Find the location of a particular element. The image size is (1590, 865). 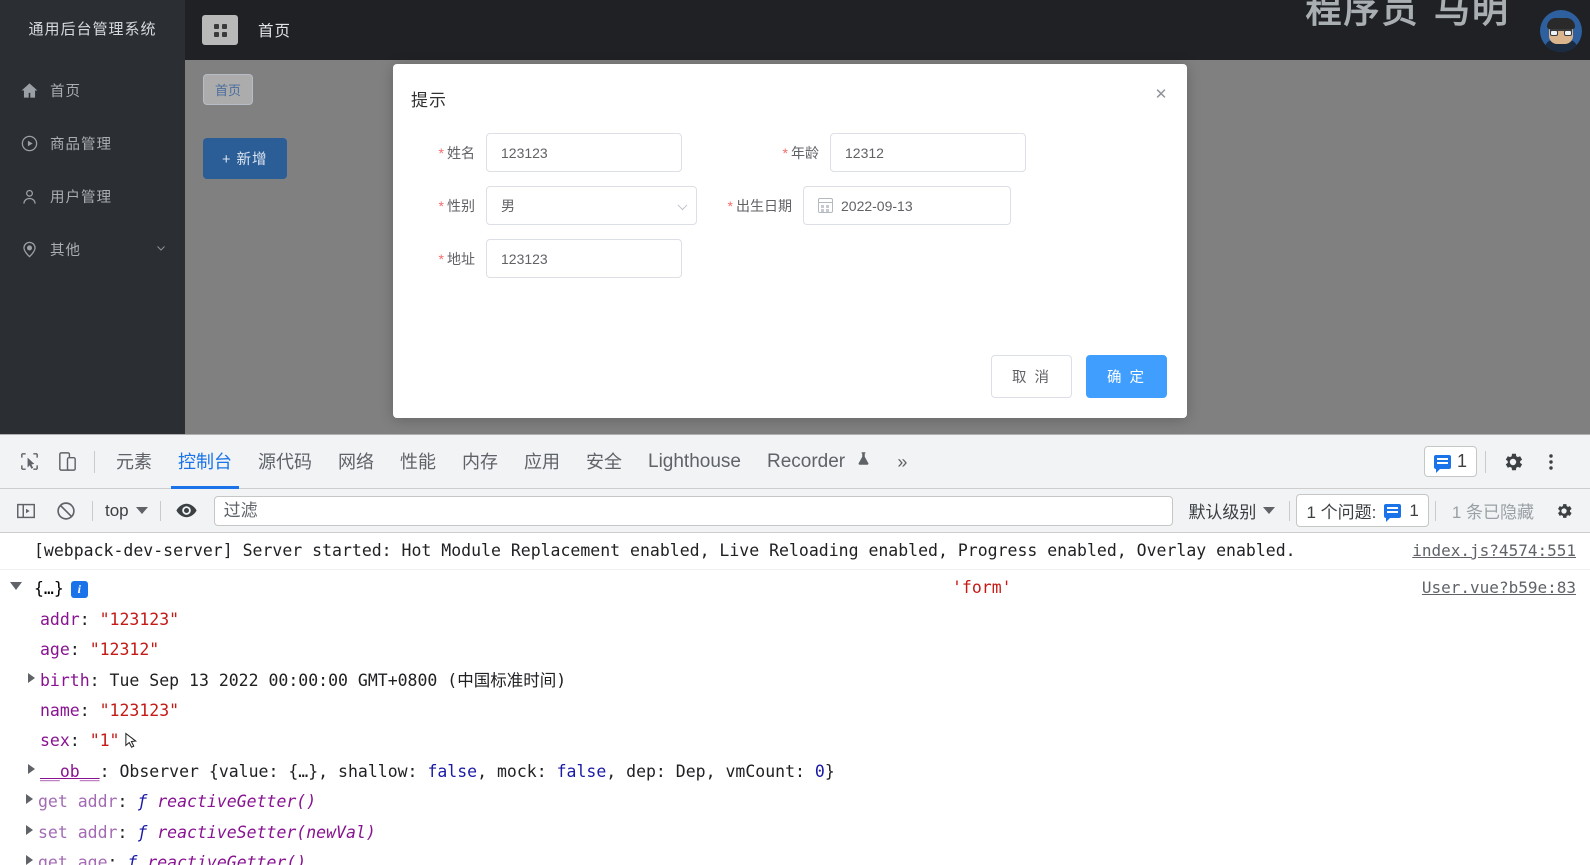

form-item-name: * 姓名 123123 is located at coordinates (537, 152).